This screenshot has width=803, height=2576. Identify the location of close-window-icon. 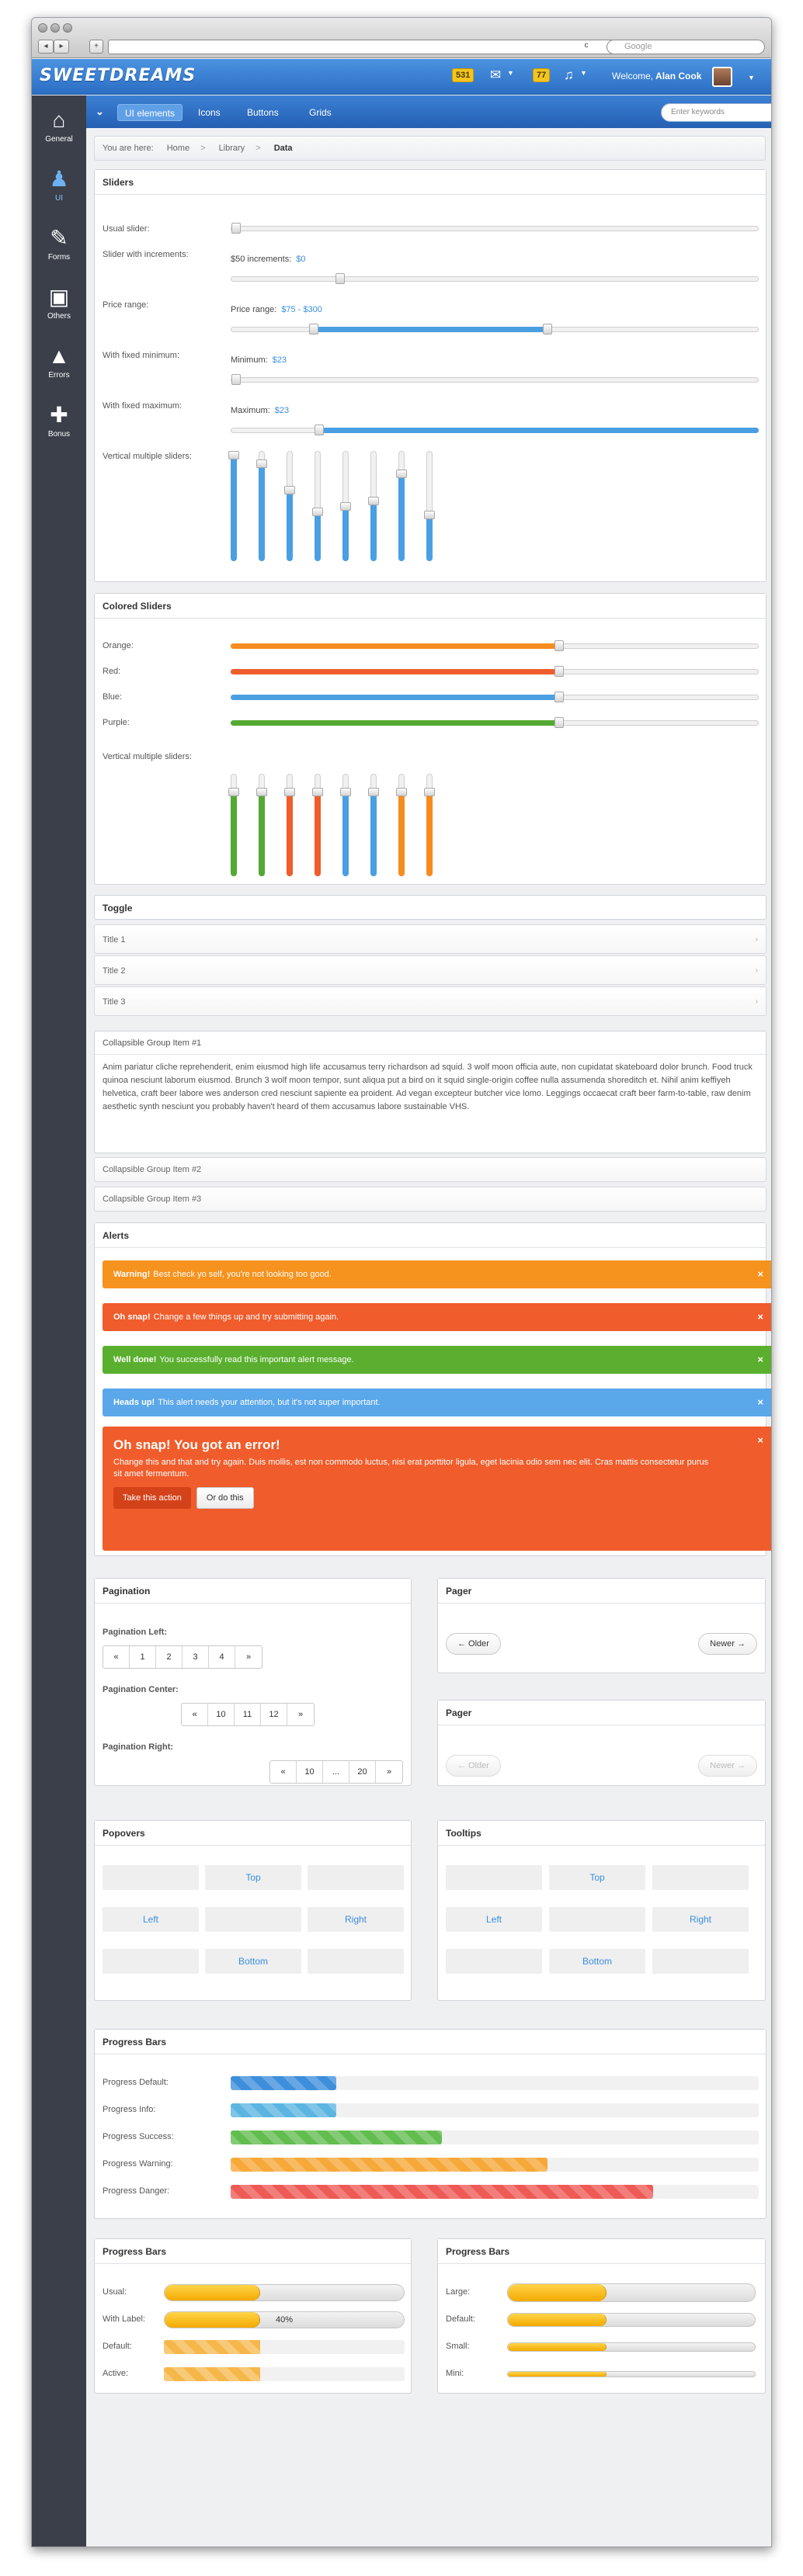
(42, 28).